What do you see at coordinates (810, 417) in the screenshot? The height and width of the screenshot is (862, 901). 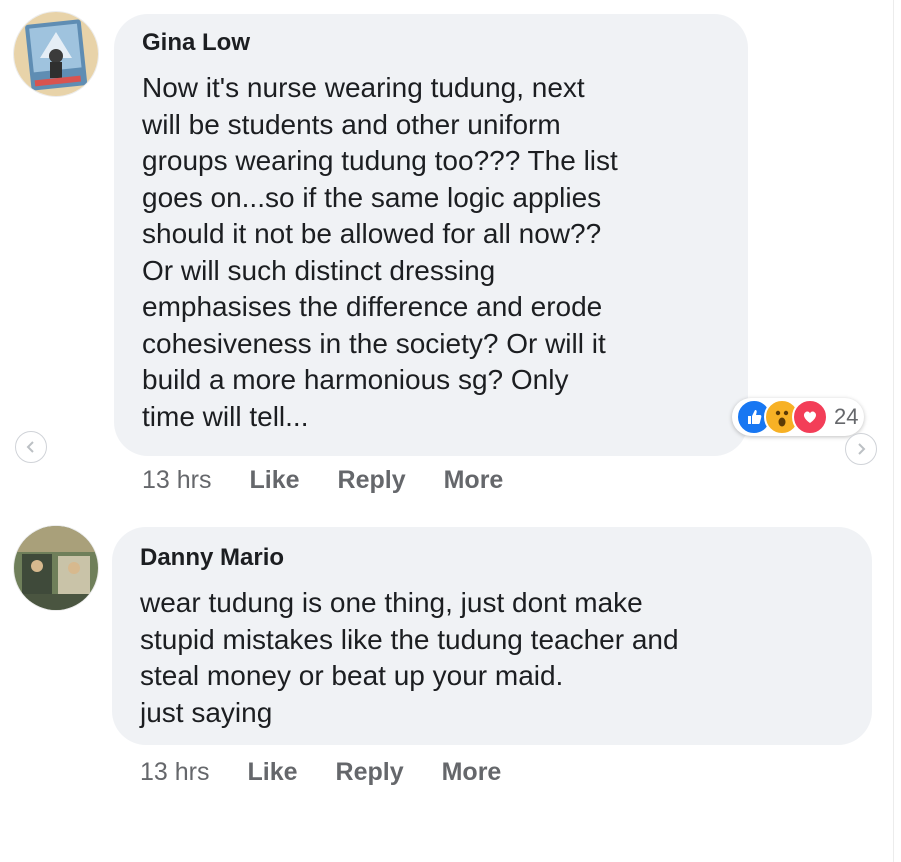 I see `love-icon` at bounding box center [810, 417].